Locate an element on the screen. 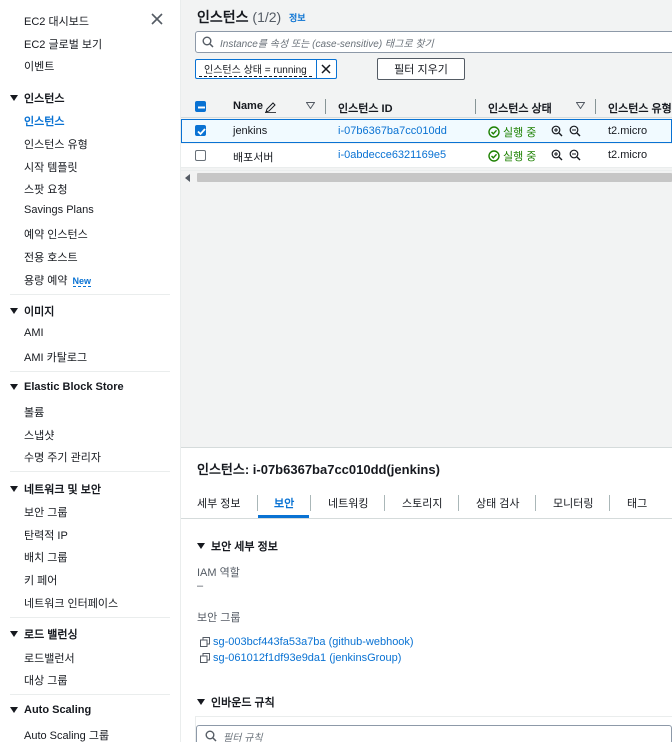 Image resolution: width=672 pixels, height=742 pixels. table-row: 배포서버 i-0abdecce6321169e5 실행 중 t2.micro is located at coordinates (426, 156).